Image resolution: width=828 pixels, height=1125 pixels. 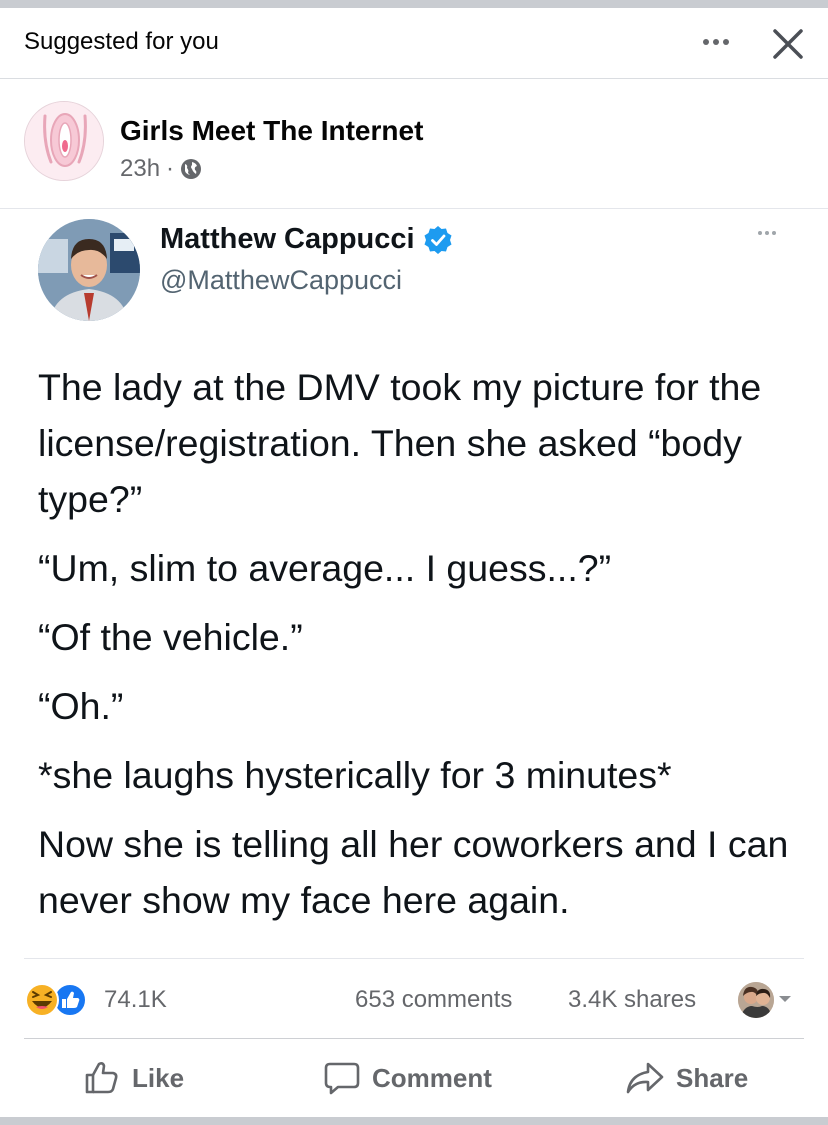 I want to click on suggested-label: Suggested for you, so click(x=121, y=41).